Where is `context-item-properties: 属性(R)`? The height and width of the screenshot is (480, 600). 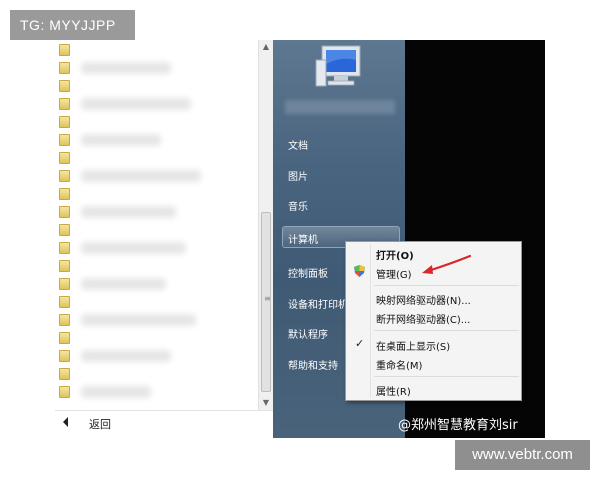
context-item-properties: 属性(R) is located at coordinates (393, 390).